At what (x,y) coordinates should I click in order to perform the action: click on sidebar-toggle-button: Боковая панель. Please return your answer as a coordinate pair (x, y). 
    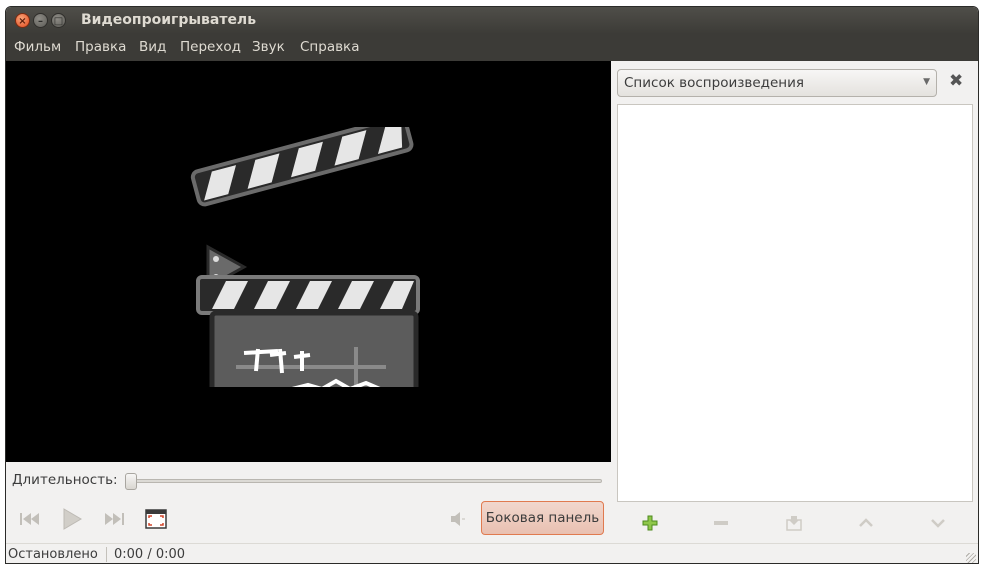
    Looking at the image, I should click on (542, 518).